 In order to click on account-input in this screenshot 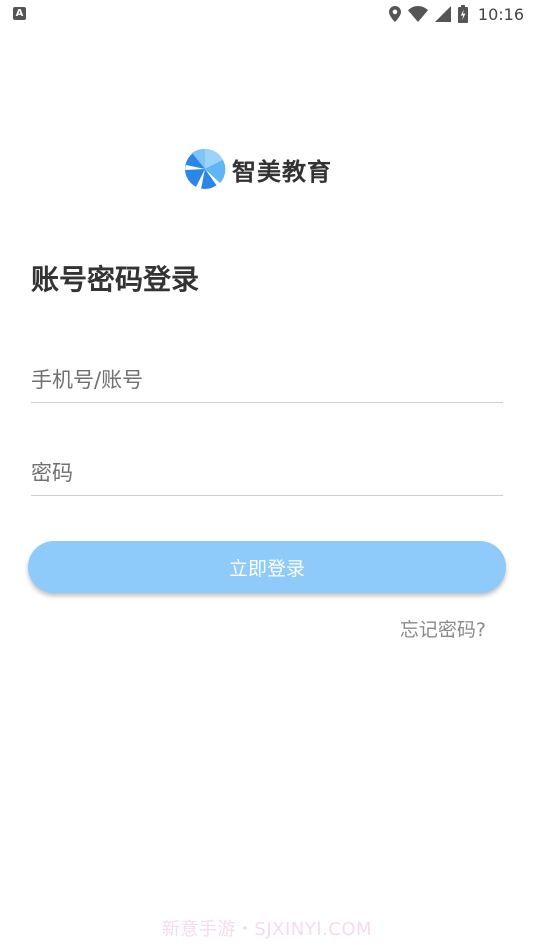, I will do `click(267, 380)`.